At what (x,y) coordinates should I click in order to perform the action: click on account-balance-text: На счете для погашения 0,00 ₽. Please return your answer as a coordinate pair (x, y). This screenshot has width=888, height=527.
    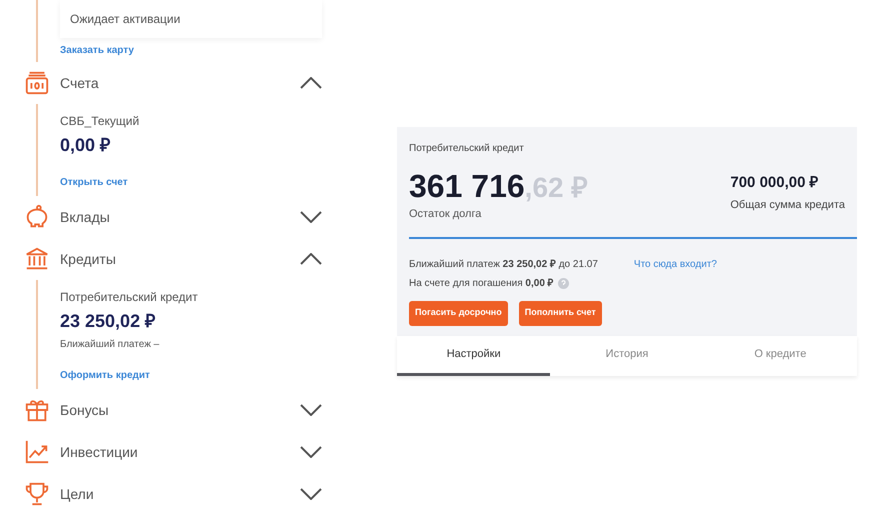
    Looking at the image, I should click on (481, 283).